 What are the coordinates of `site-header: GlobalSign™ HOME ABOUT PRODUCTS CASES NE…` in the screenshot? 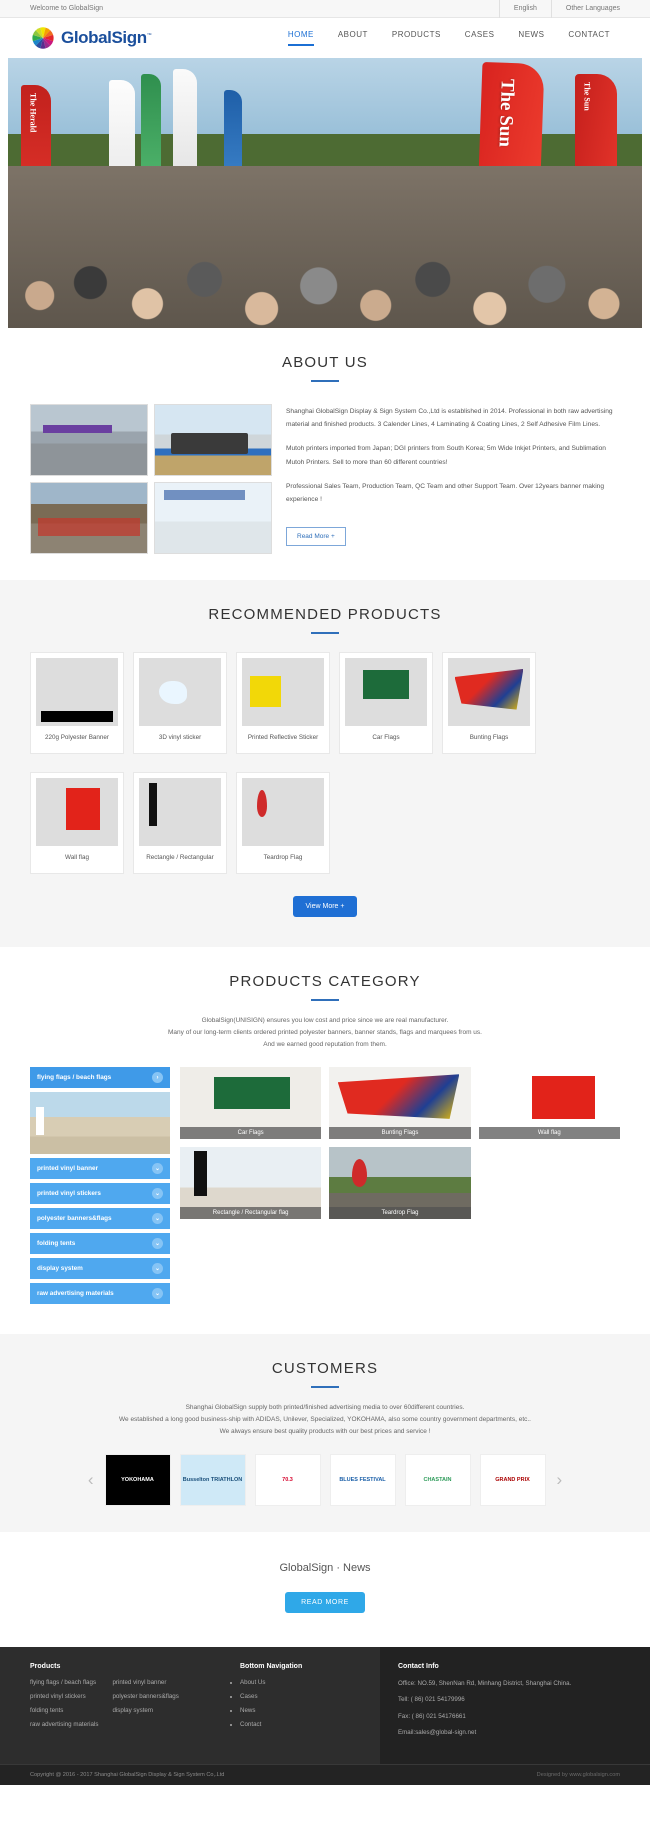 It's located at (325, 38).